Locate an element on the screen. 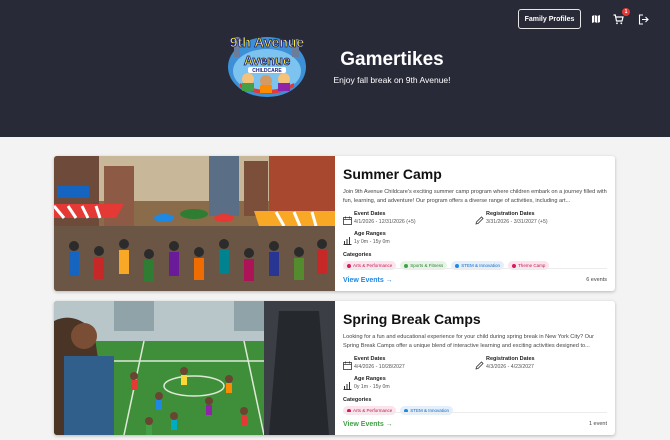 This screenshot has width=670, height=440. registration-dates-value: 4/3/2026 - 4/23/2027 is located at coordinates (510, 367).